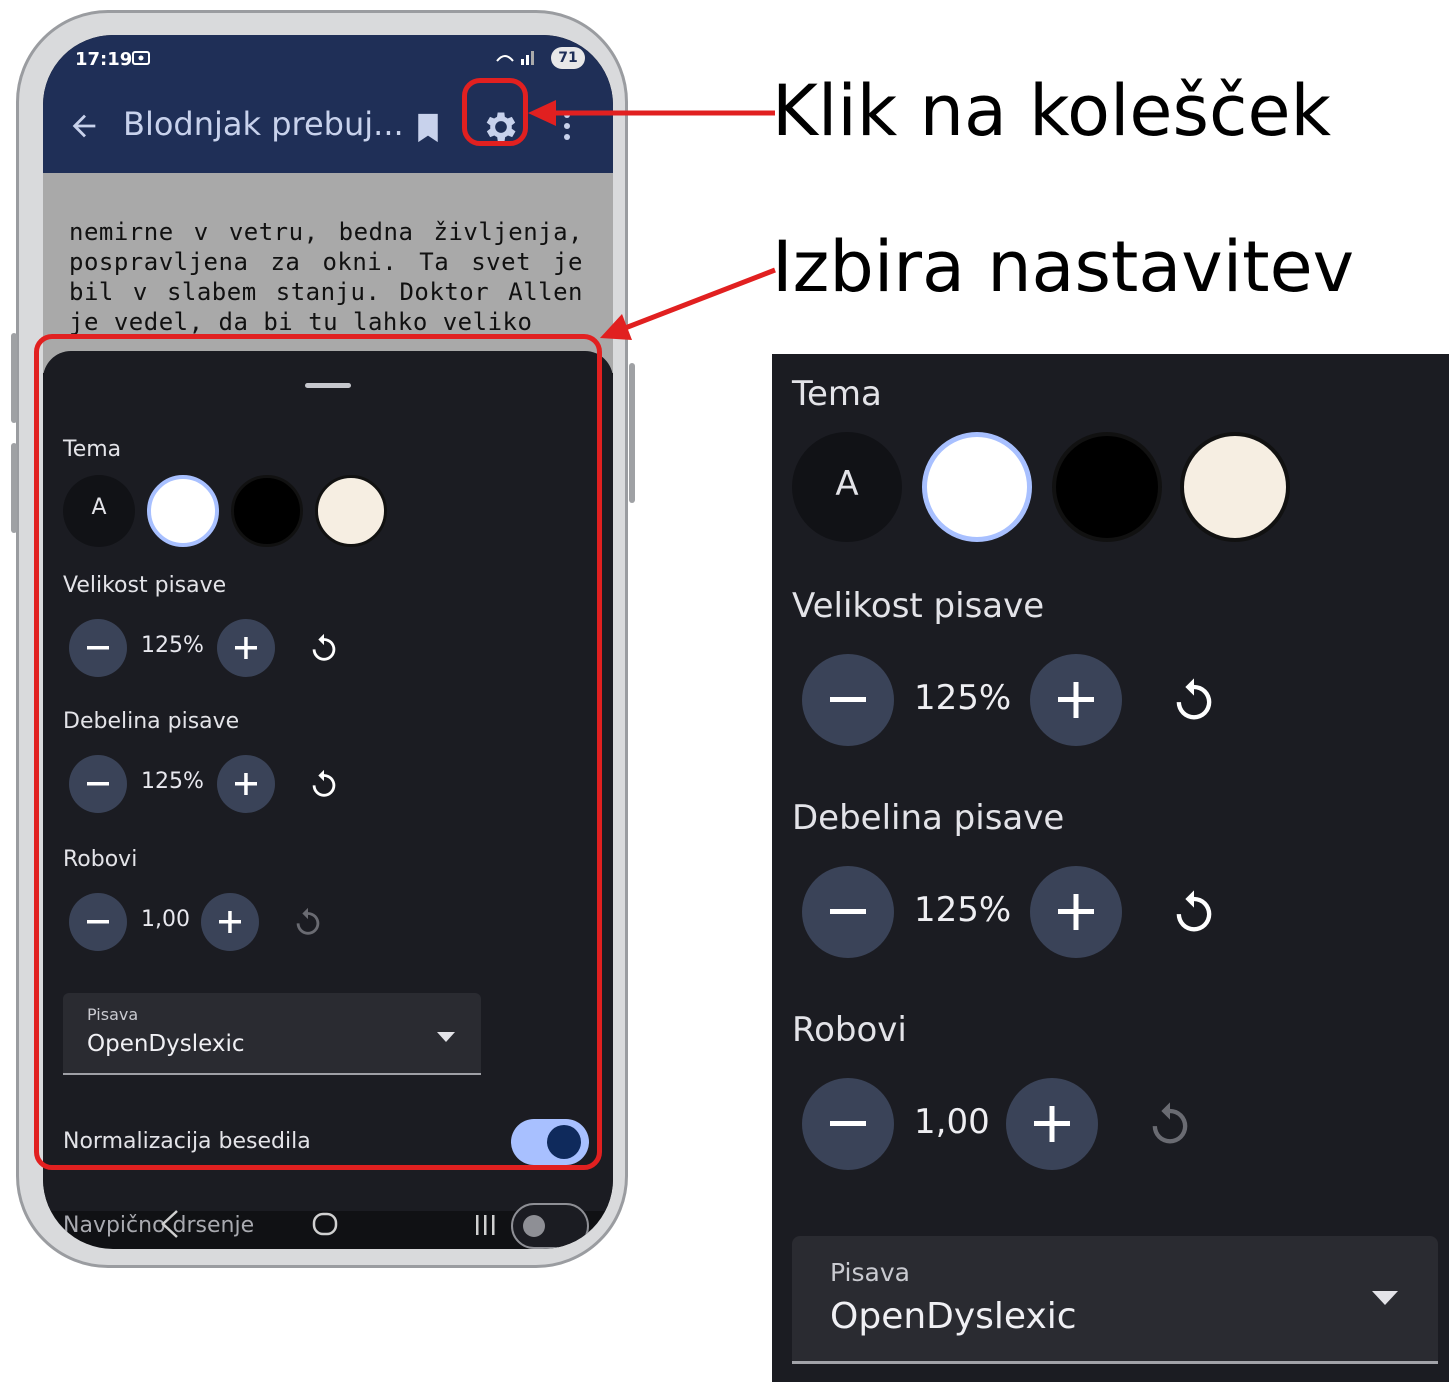  What do you see at coordinates (849, 1030) in the screenshot?
I see `margins-label: Robovi` at bounding box center [849, 1030].